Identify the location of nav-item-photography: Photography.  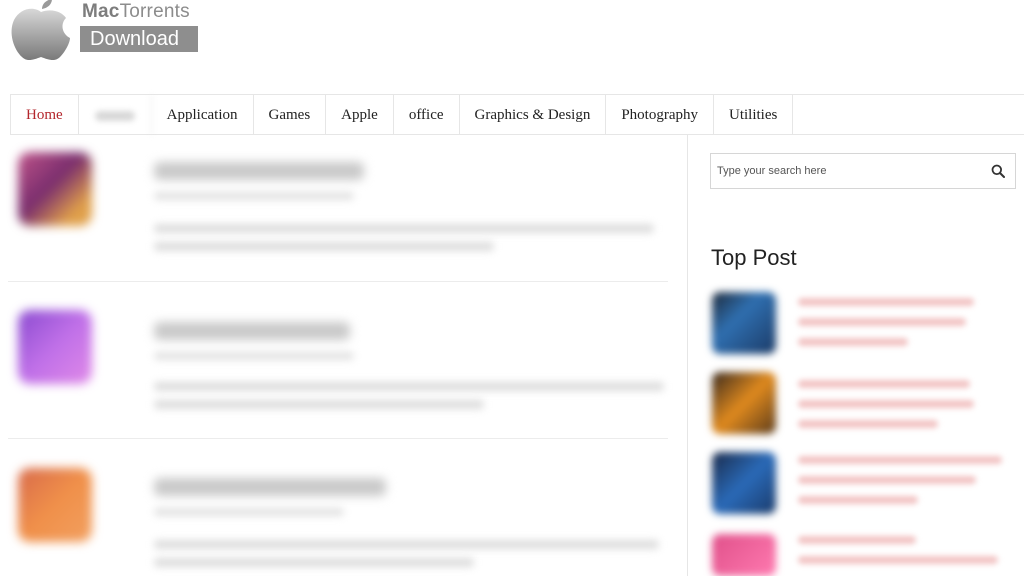
(660, 115).